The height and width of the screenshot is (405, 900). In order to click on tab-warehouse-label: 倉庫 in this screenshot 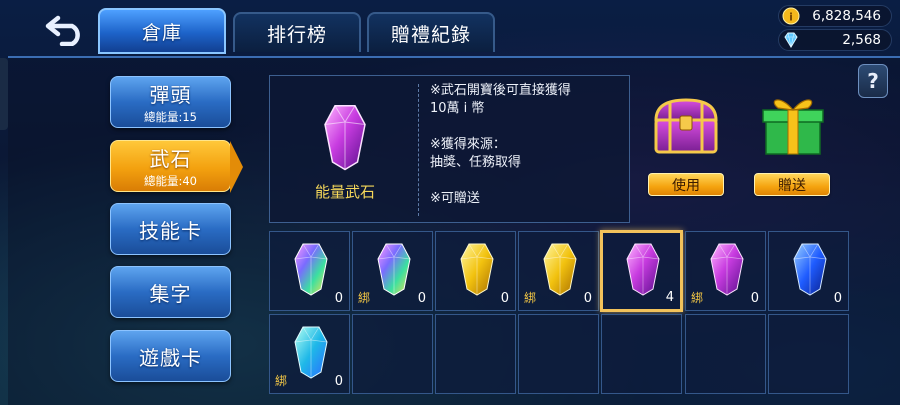, I will do `click(161, 32)`.